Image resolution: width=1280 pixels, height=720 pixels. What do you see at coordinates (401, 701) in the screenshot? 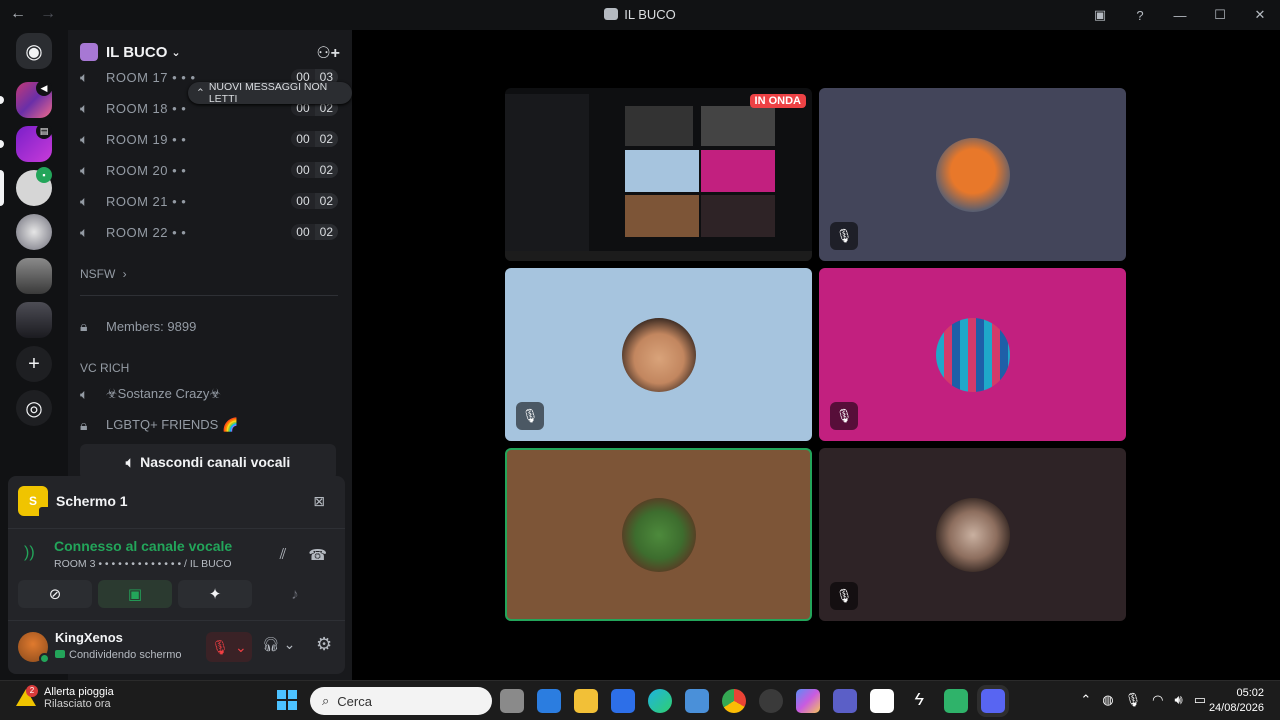
I see `taskbar-search: ⌕ Cerca` at bounding box center [401, 701].